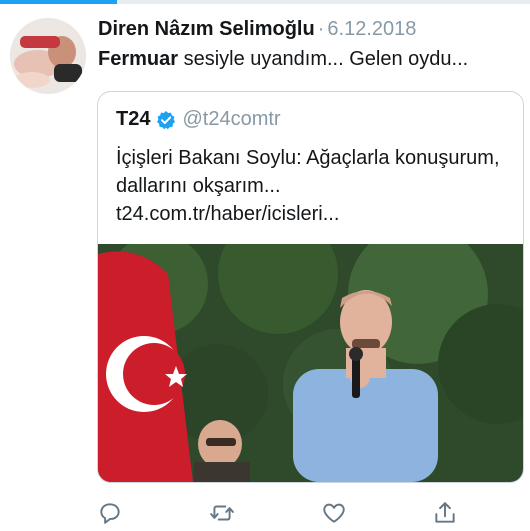 This screenshot has width=530, height=531. Describe the element at coordinates (206, 29) in the screenshot. I see `author-name: Diren Nâzım Selimoğlu` at that location.